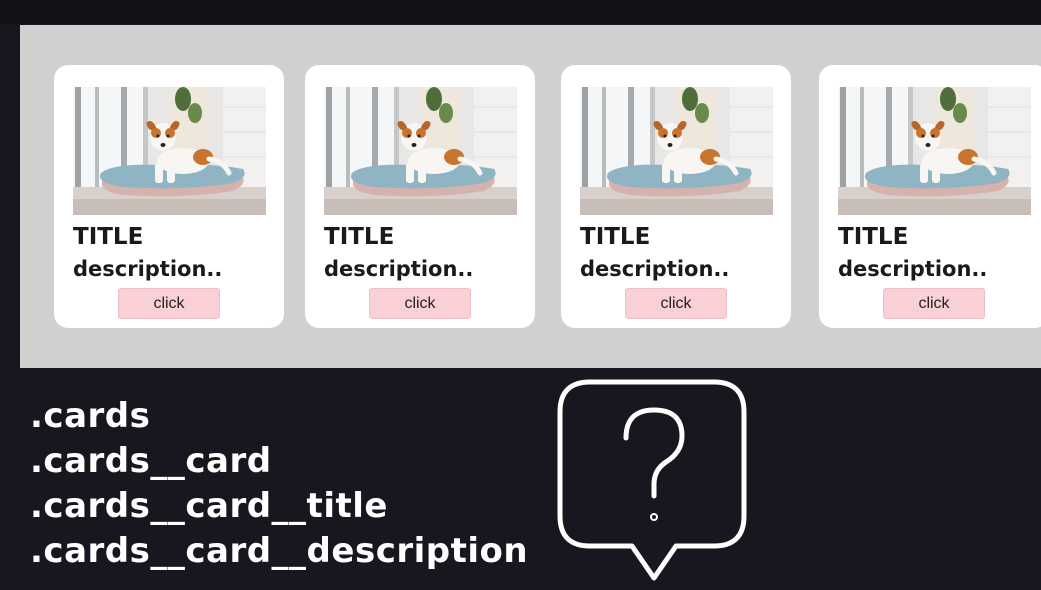 The image size is (1041, 590). What do you see at coordinates (151, 461) in the screenshot?
I see `class-name-card: .cards__card` at bounding box center [151, 461].